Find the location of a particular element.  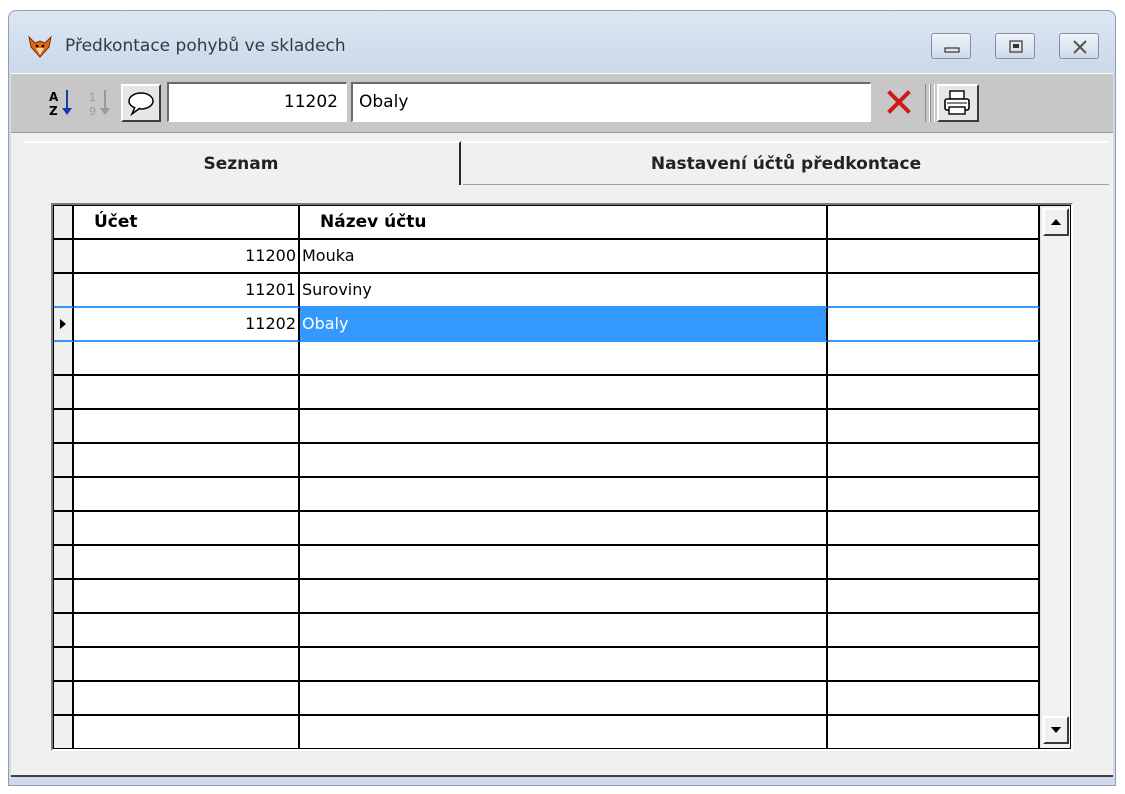

speech-bubble-icon is located at coordinates (141, 104).